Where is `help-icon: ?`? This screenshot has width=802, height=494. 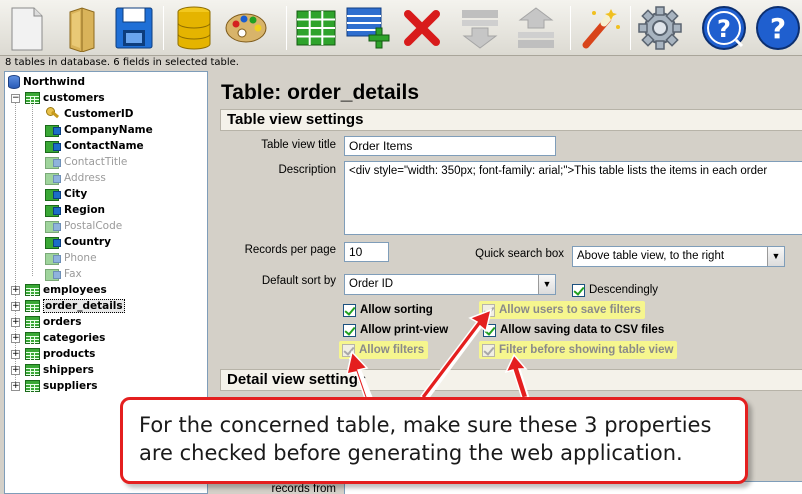
help-icon: ? is located at coordinates (724, 28).